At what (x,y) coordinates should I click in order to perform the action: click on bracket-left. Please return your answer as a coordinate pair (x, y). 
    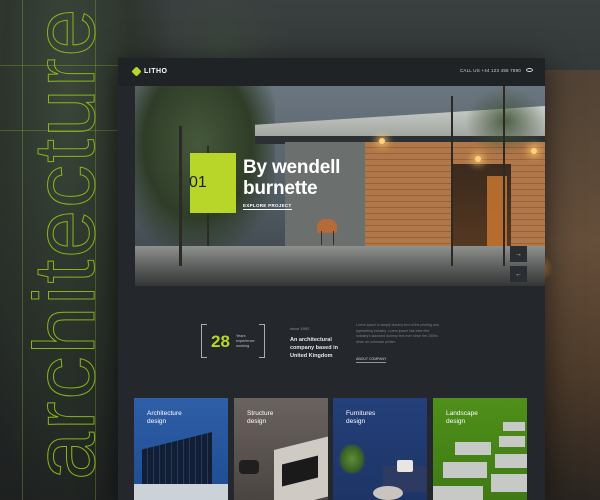
    Looking at the image, I should click on (204, 341).